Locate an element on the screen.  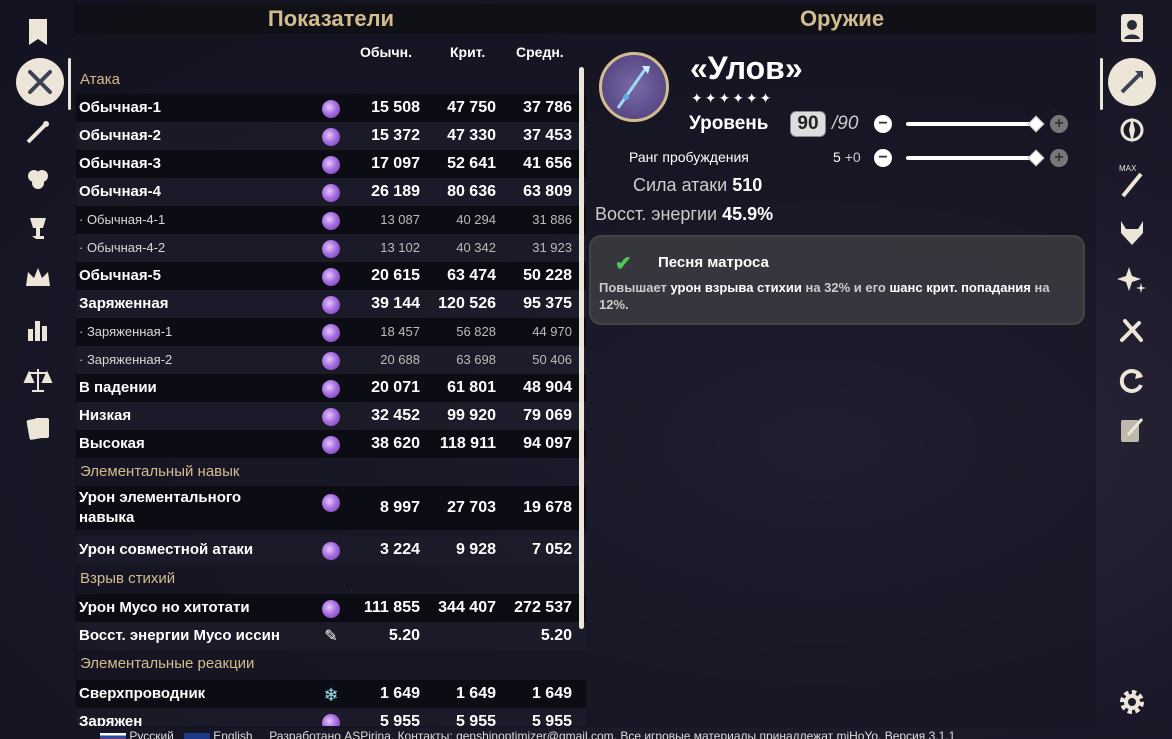
refinement-slider is located at coordinates (971, 158).